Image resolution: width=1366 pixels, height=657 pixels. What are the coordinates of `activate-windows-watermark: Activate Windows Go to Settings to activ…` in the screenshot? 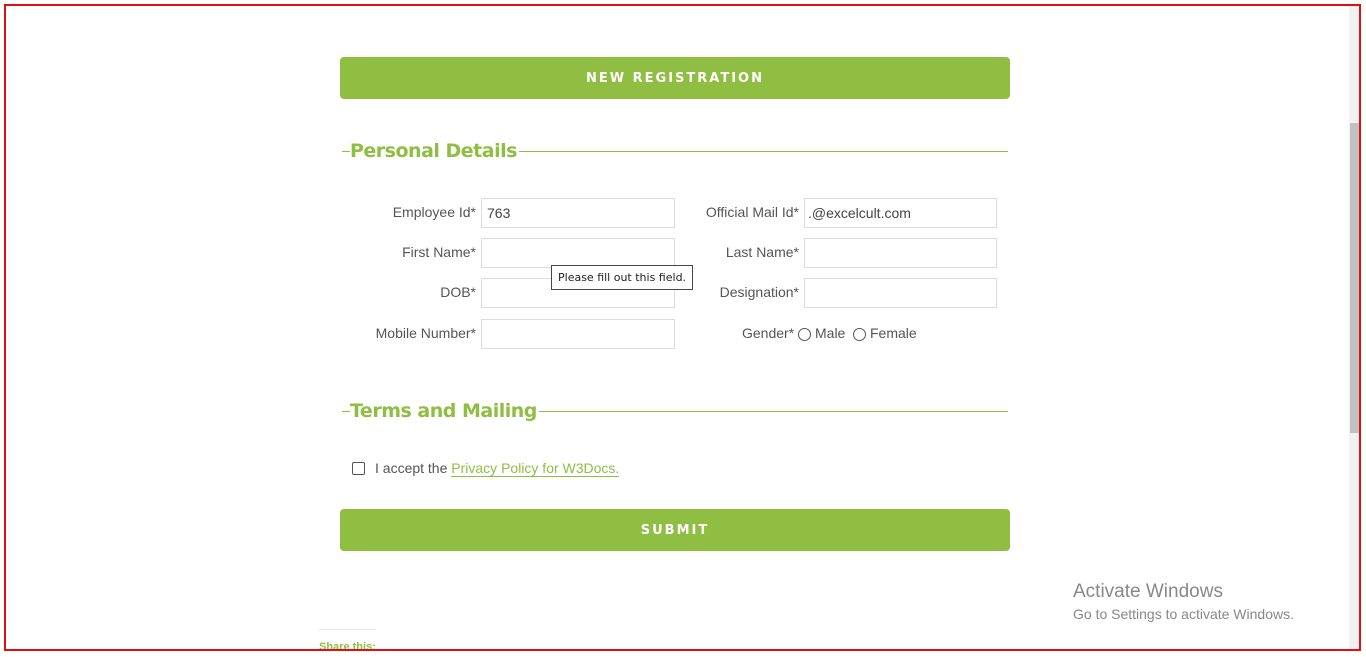 It's located at (1183, 602).